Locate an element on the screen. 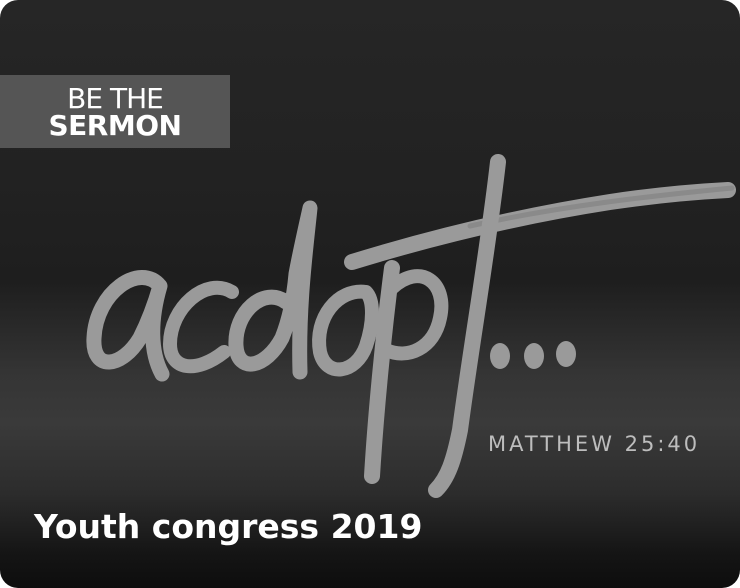 The width and height of the screenshot is (740, 588). letter-a is located at coordinates (128, 326).